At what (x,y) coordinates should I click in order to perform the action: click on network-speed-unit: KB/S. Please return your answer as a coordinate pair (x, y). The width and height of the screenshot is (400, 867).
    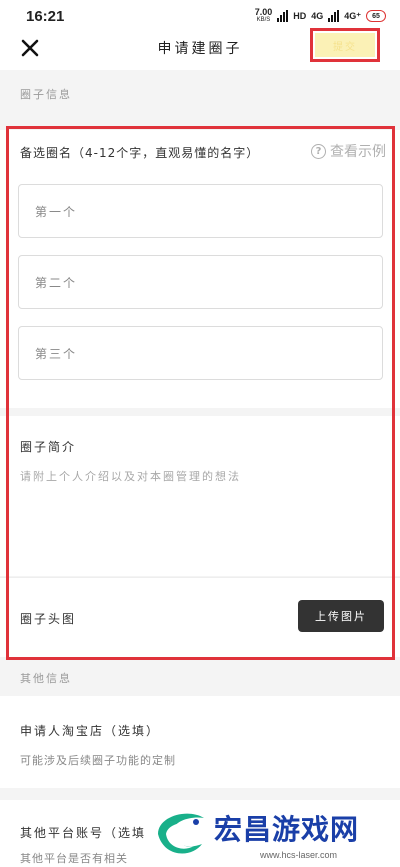
    Looking at the image, I should click on (263, 20).